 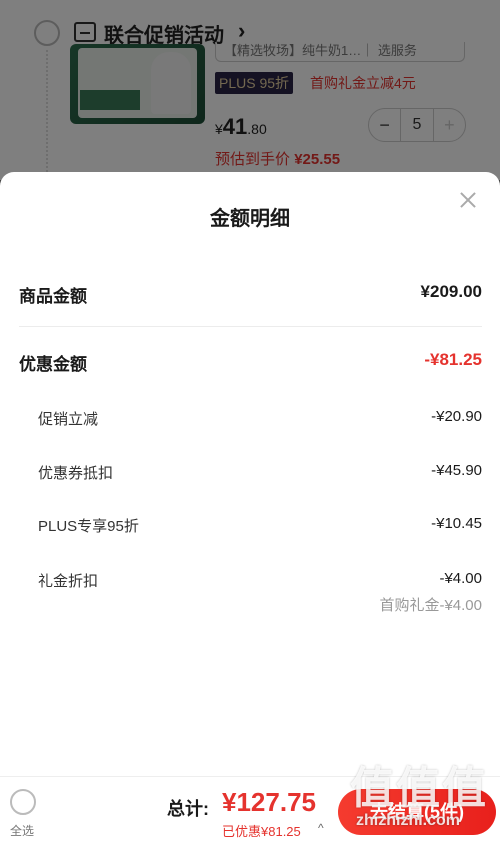 I want to click on total-value: ¥127.75, so click(x=269, y=802).